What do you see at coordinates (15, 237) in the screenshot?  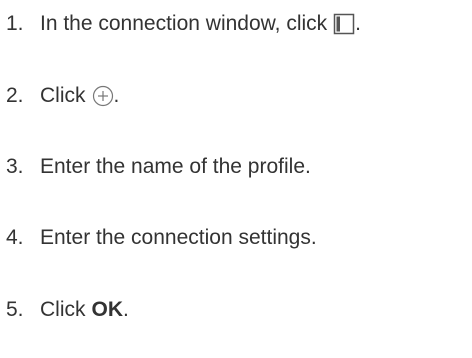 I see `step-number: 4.` at bounding box center [15, 237].